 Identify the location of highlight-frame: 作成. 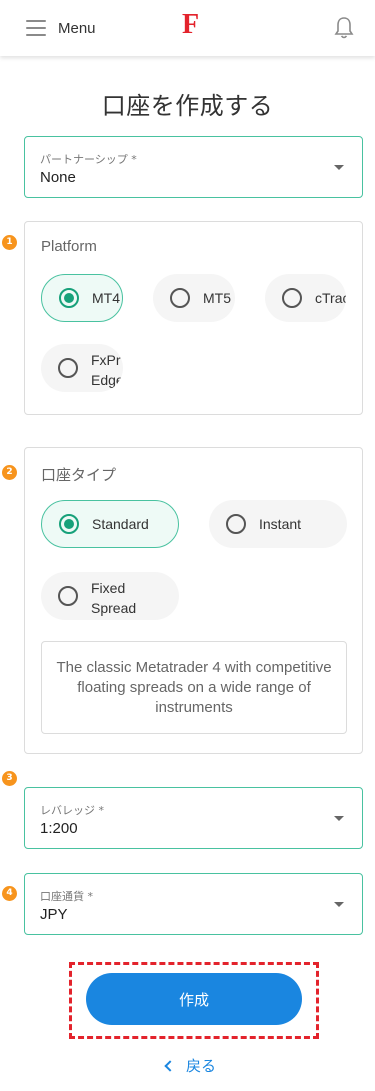
(194, 1000).